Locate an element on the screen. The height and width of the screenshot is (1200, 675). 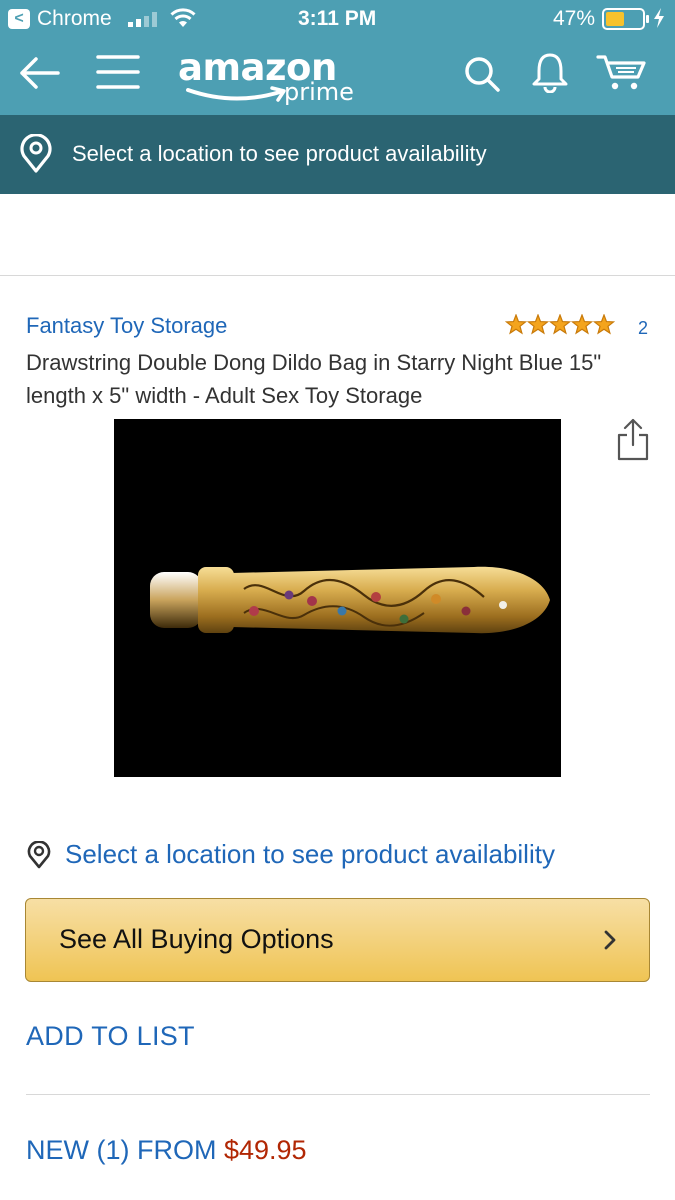
review-count: 2 is located at coordinates (643, 328).